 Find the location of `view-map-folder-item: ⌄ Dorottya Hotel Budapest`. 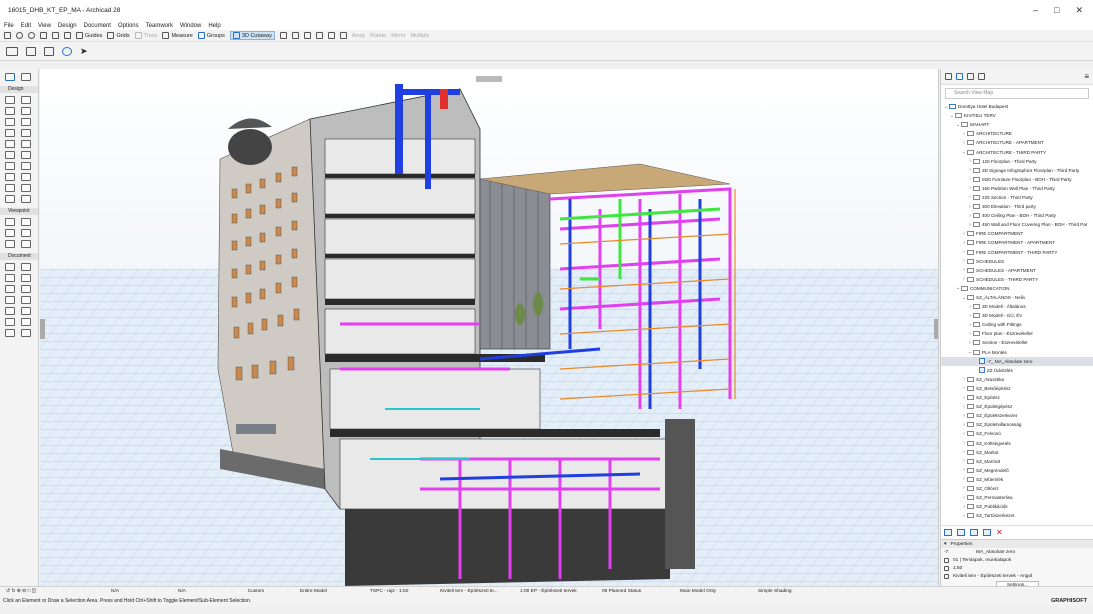

view-map-folder-item: ⌄ Dorottya Hotel Budapest is located at coordinates (1017, 106).